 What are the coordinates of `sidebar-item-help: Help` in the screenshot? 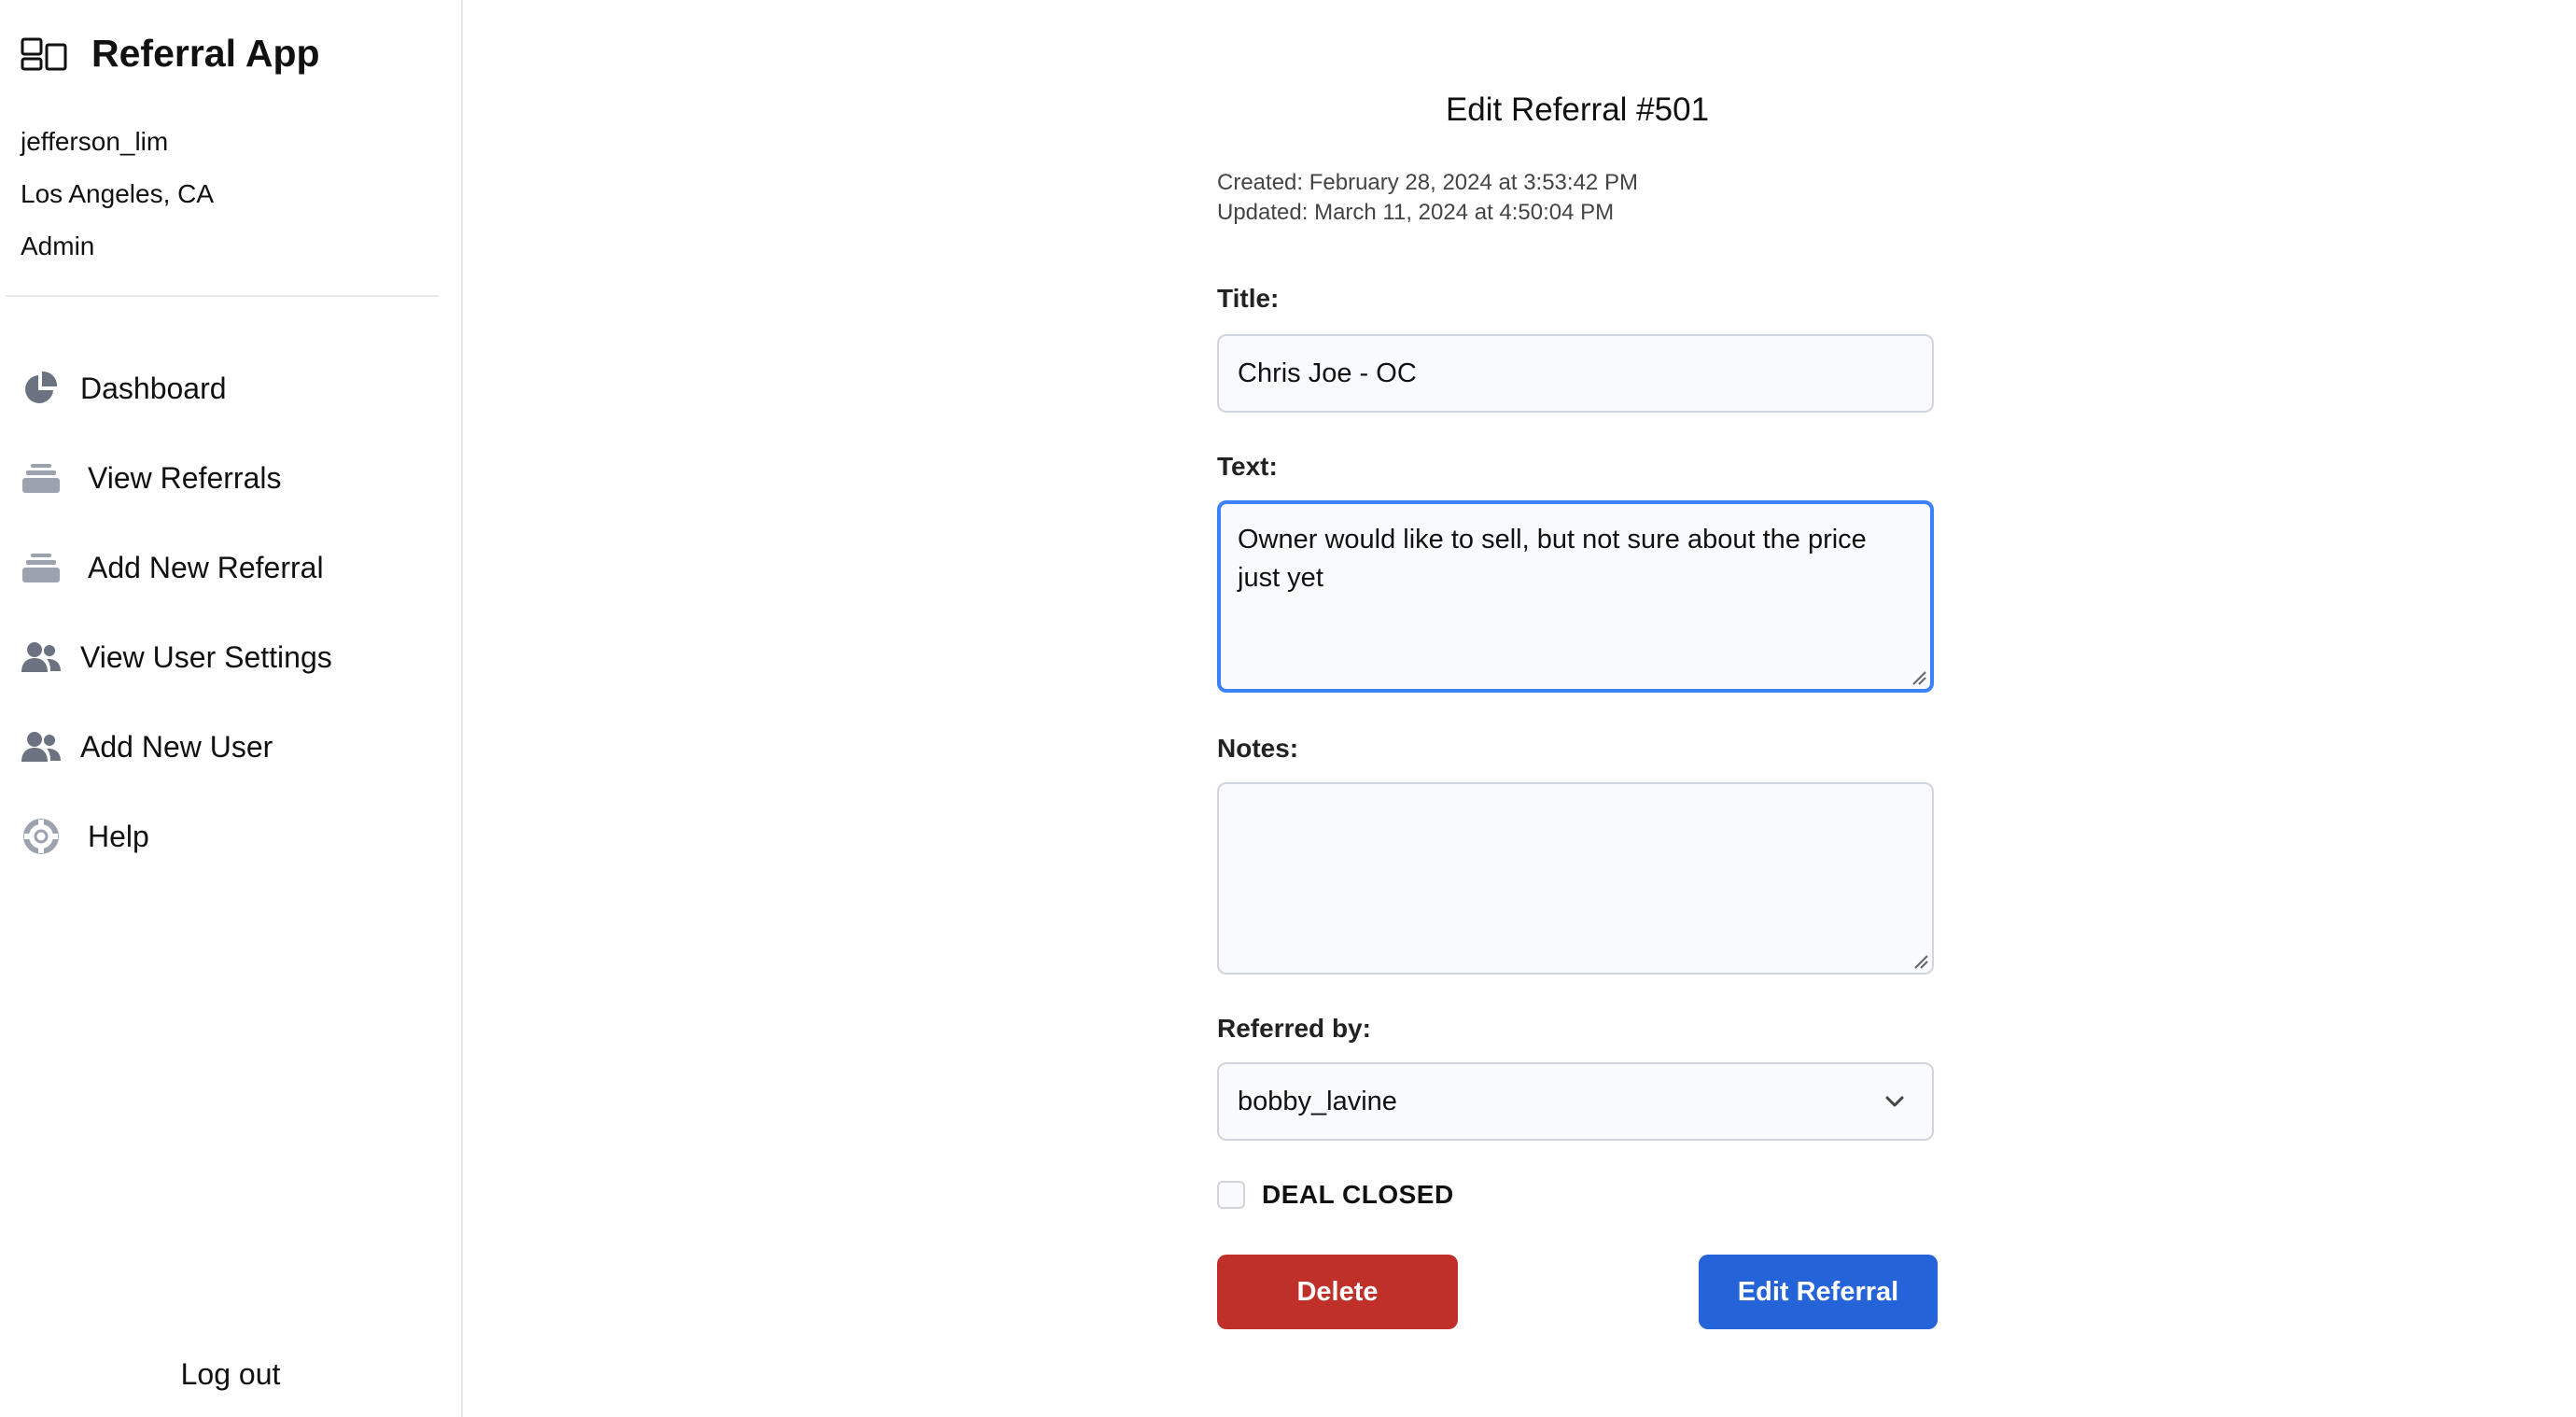 It's located at (230, 836).